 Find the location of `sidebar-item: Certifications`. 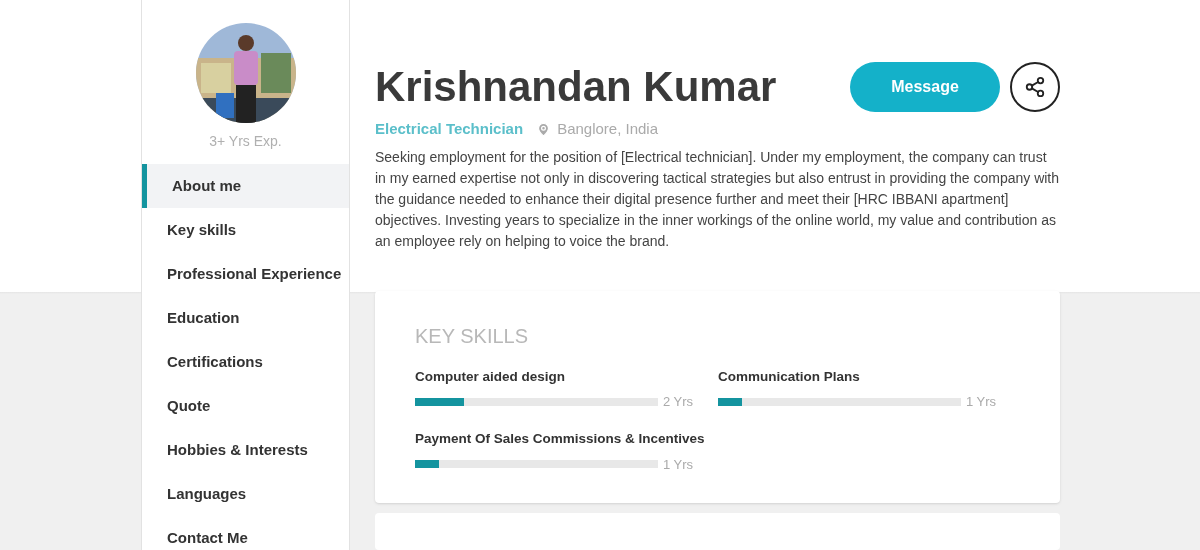

sidebar-item: Certifications is located at coordinates (245, 362).